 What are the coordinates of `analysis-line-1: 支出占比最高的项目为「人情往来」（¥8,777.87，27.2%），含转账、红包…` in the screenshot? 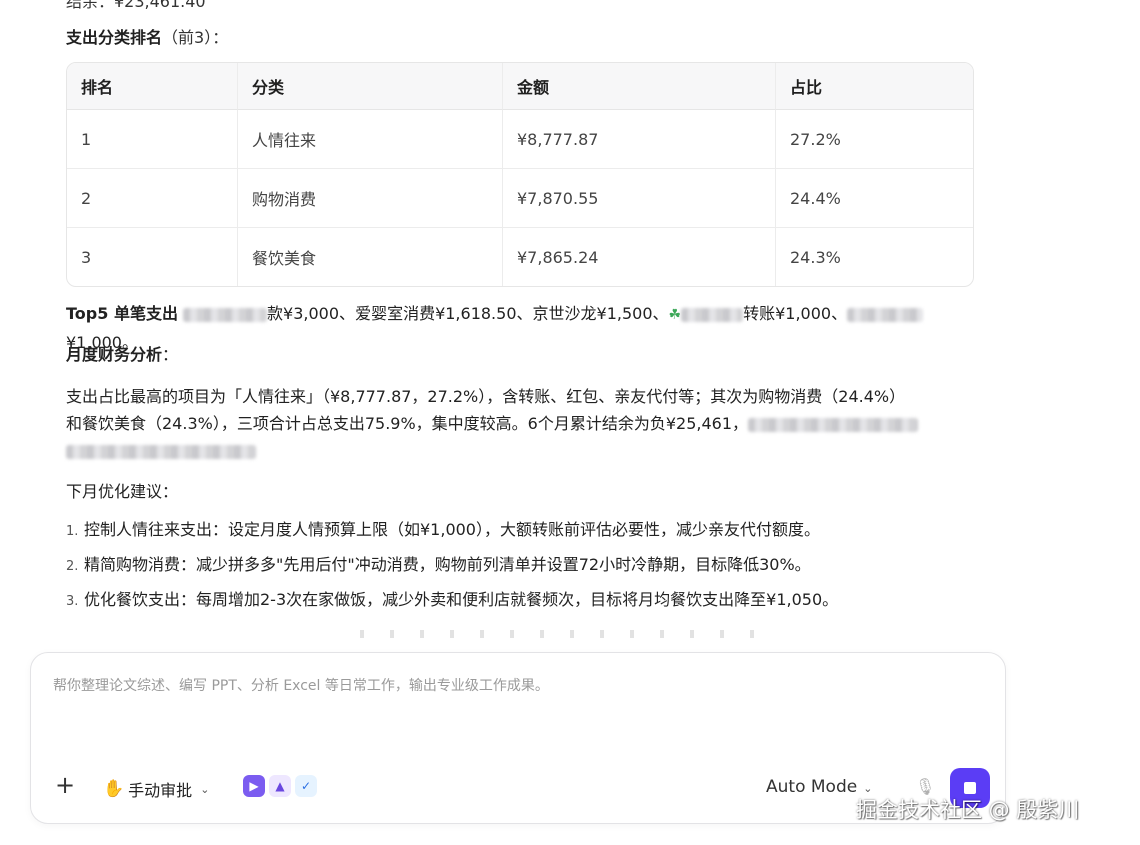 It's located at (486, 396).